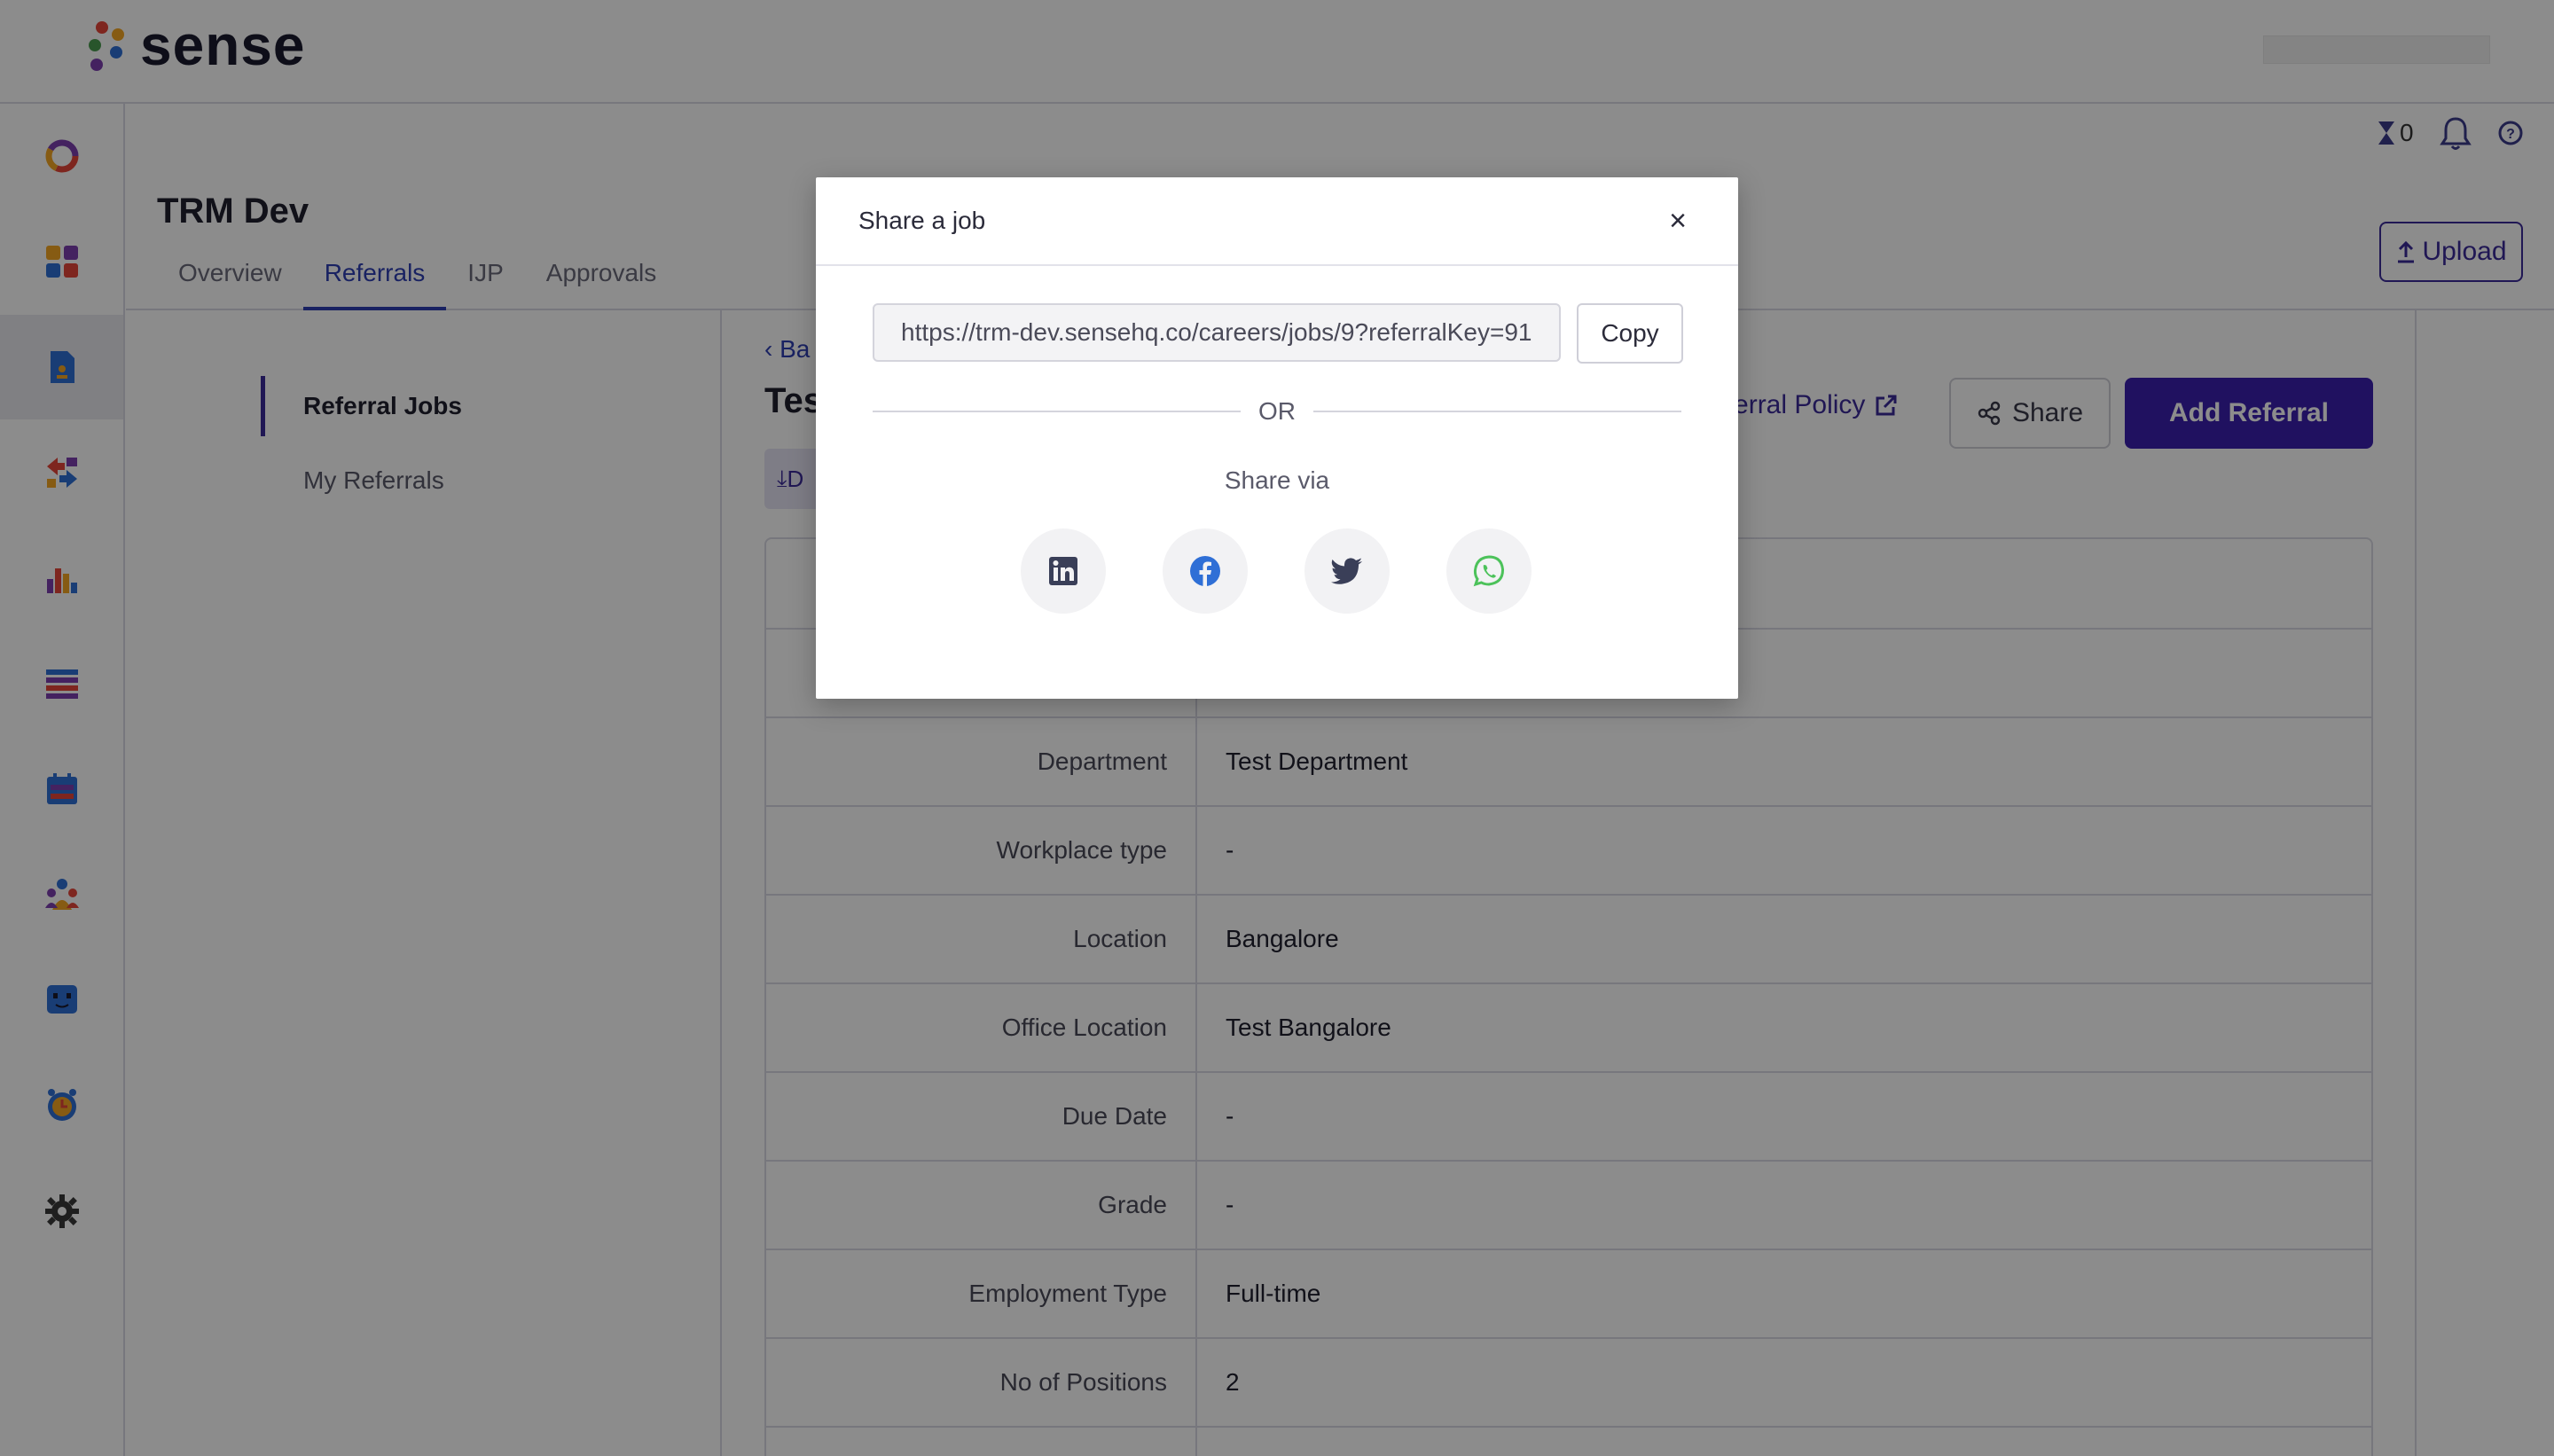  I want to click on or-divider: OR, so click(1277, 411).